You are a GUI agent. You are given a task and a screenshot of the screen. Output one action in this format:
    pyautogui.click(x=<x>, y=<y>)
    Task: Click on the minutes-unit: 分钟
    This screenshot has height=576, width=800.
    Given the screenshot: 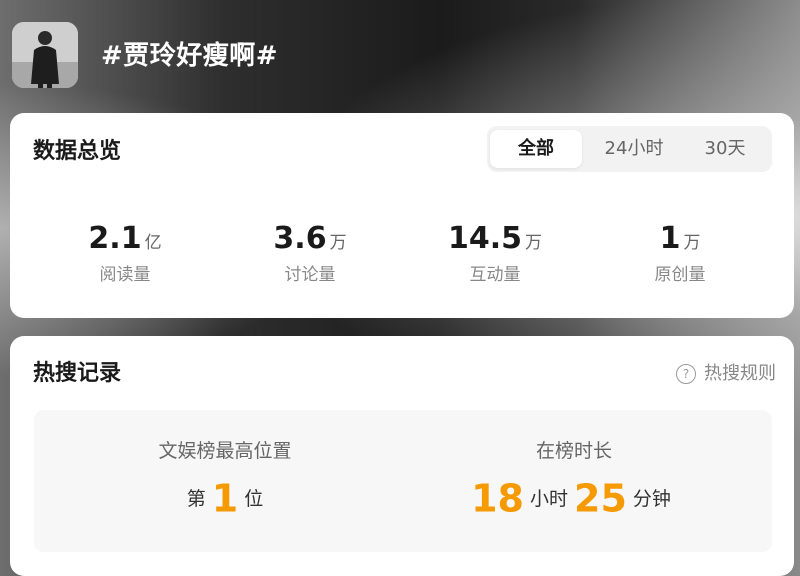 What is the action you would take?
    pyautogui.click(x=651, y=498)
    